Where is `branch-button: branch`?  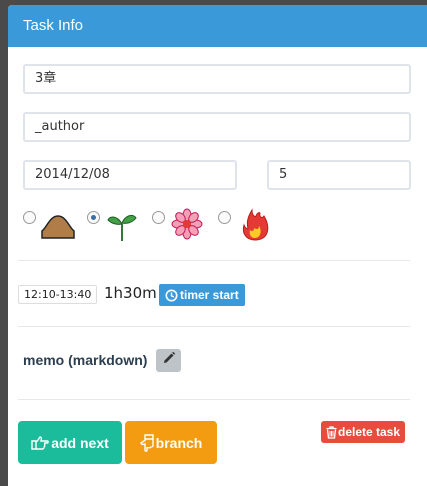
branch-button: branch is located at coordinates (171, 442).